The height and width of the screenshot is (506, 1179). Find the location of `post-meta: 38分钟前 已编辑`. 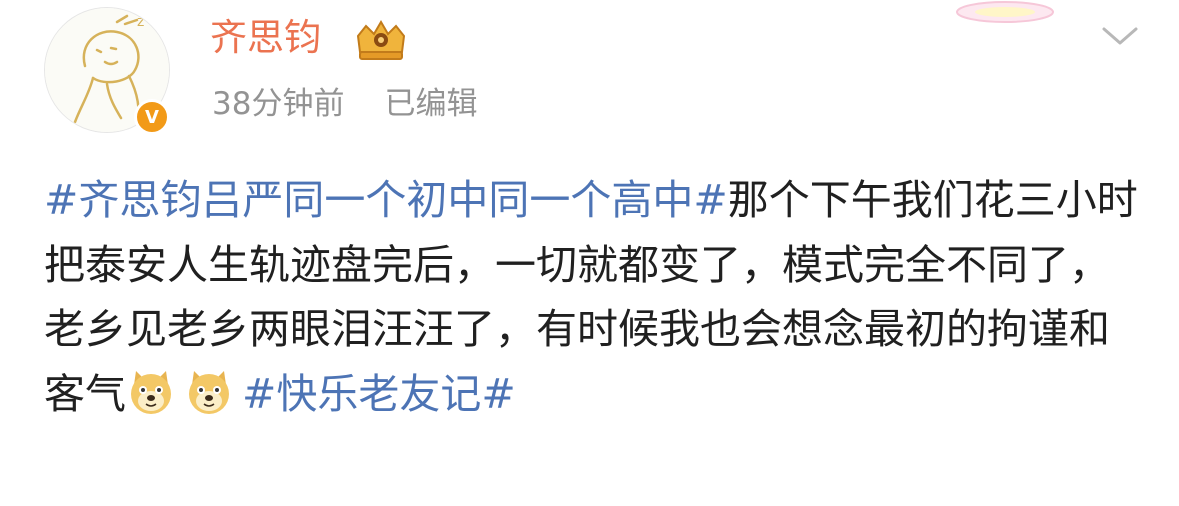

post-meta: 38分钟前 已编辑 is located at coordinates (344, 104).